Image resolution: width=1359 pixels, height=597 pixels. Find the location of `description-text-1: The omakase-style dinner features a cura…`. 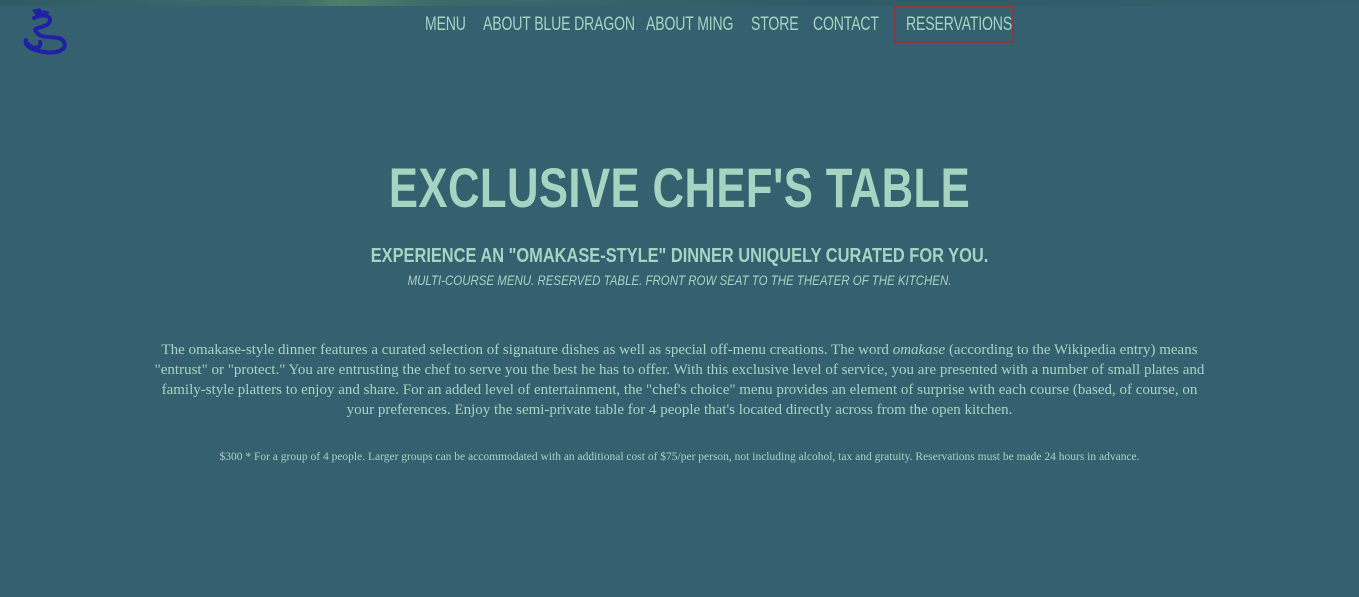

description-text-1: The omakase-style dinner features a cura… is located at coordinates (527, 350).